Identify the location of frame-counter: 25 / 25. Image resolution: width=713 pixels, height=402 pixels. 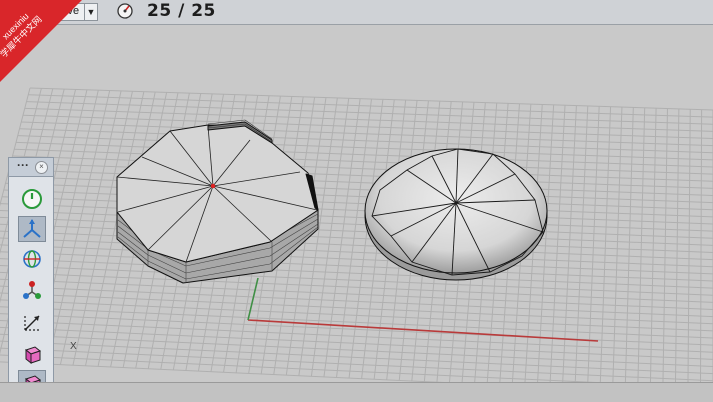
(181, 11).